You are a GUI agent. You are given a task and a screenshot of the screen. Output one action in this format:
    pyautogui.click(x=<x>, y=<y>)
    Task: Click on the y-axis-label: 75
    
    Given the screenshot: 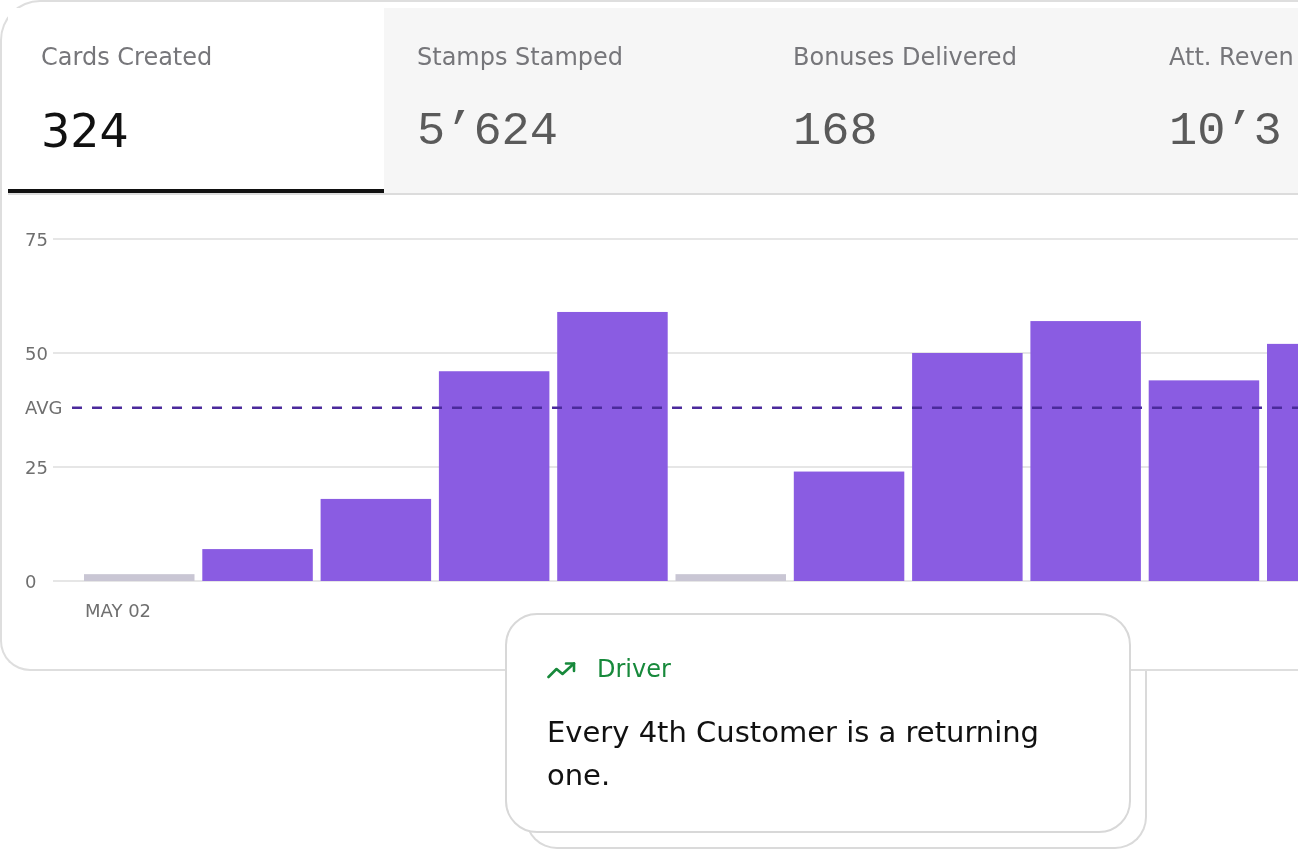 What is the action you would take?
    pyautogui.click(x=36, y=239)
    